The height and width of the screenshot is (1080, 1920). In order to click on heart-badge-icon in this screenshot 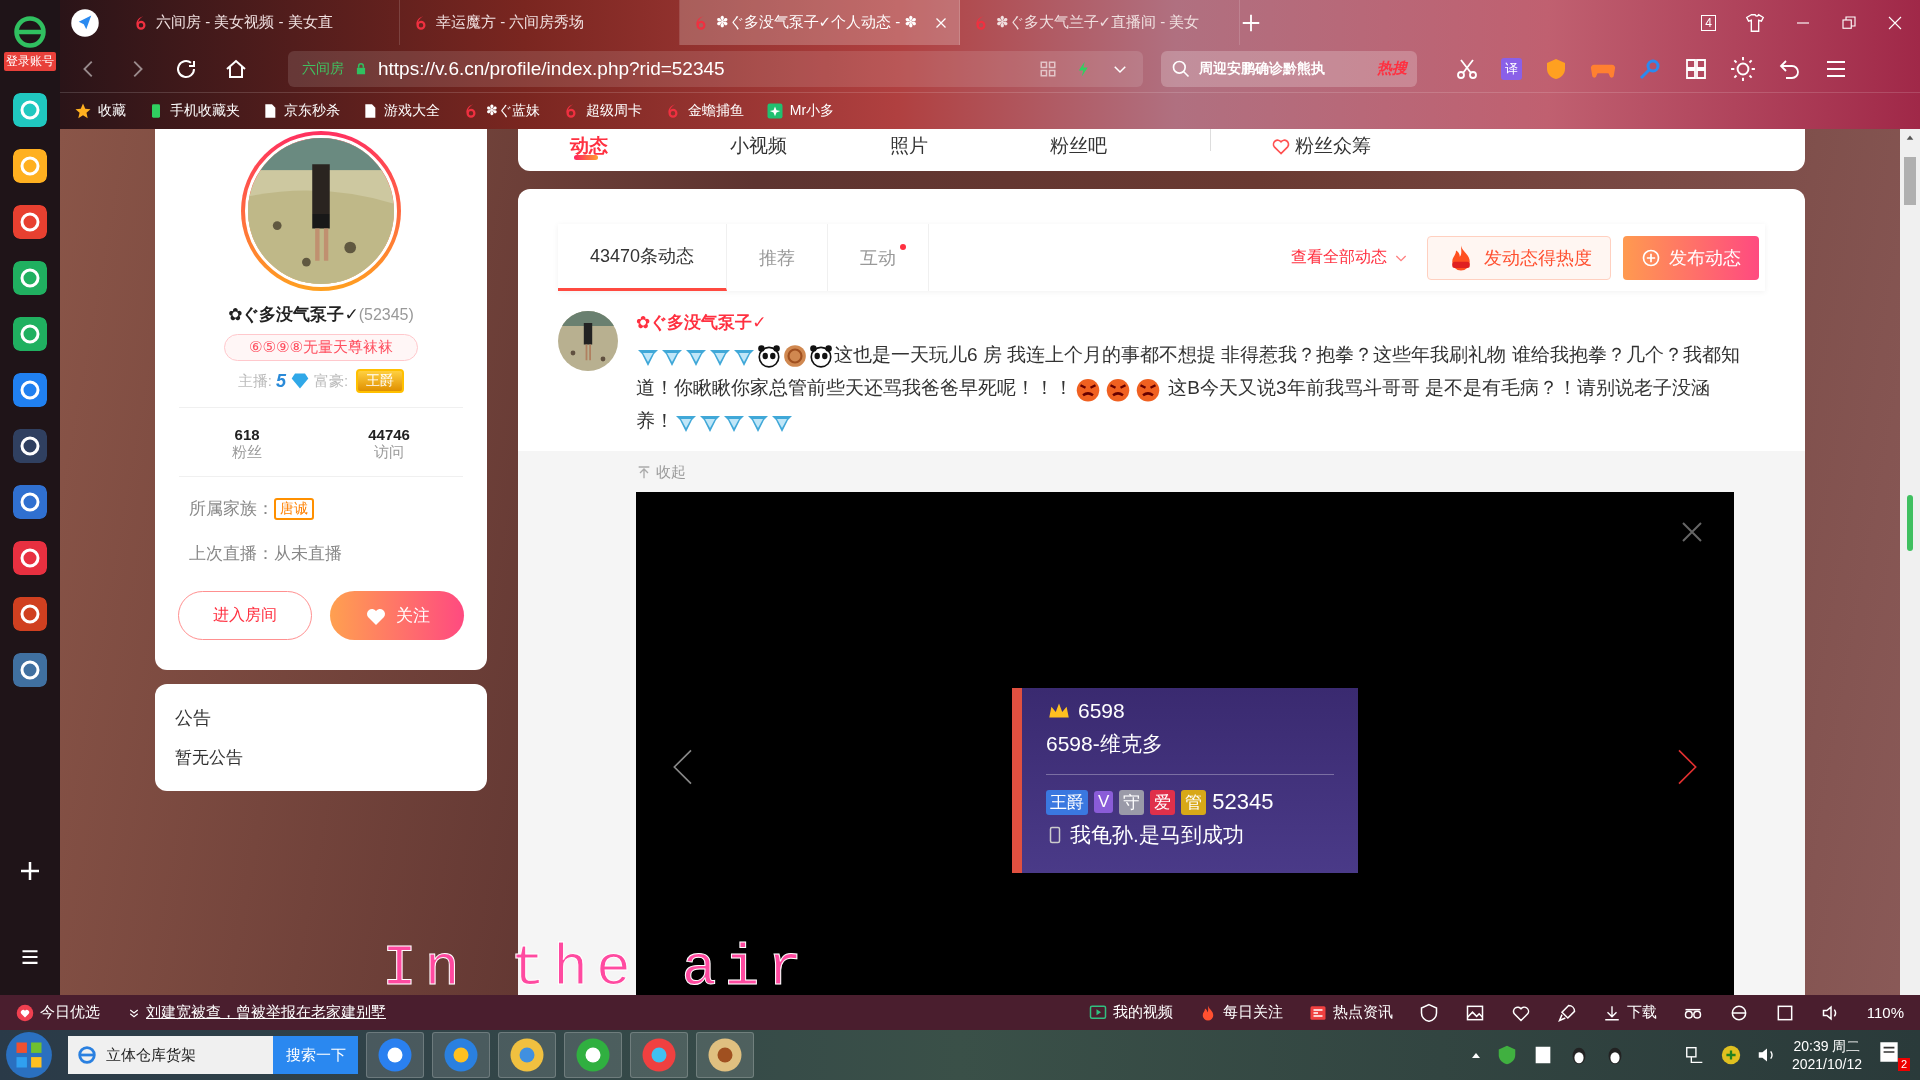, I will do `click(1281, 146)`.